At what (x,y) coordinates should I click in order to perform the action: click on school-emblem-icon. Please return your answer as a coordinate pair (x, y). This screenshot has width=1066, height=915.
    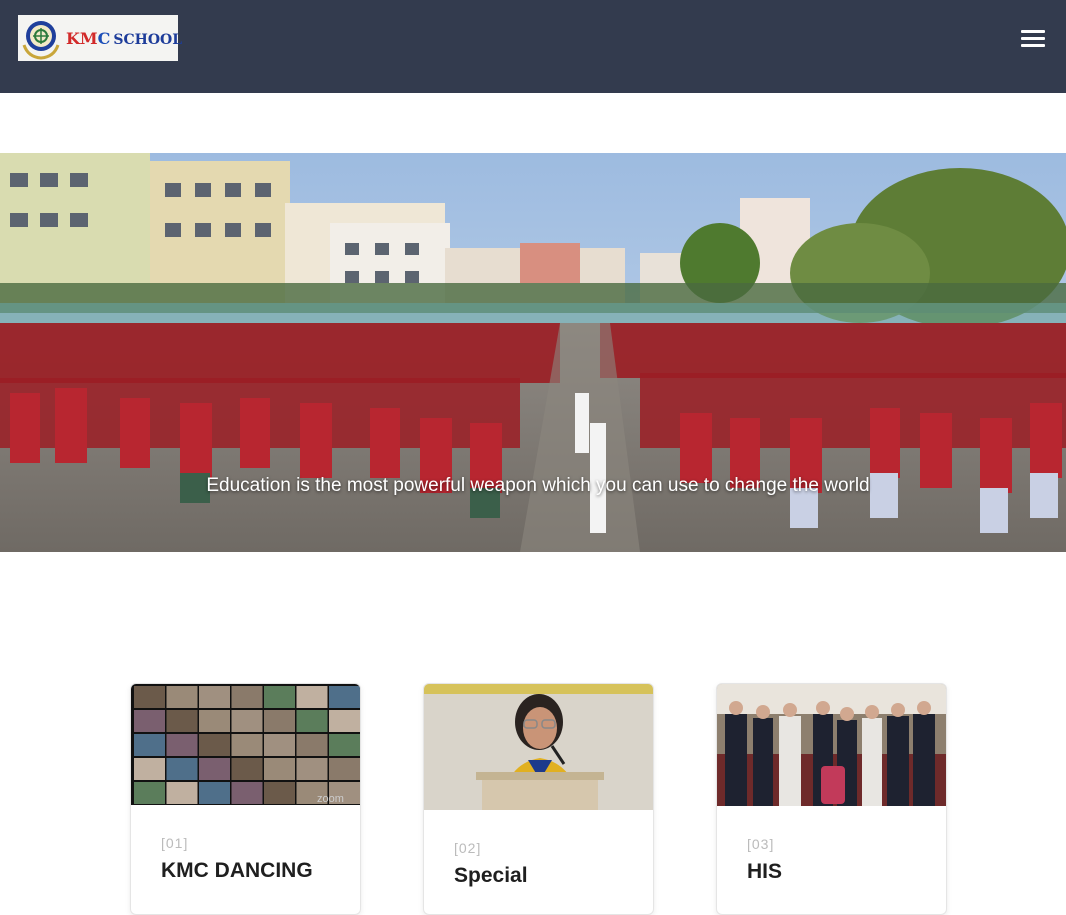
    Looking at the image, I should click on (41, 38).